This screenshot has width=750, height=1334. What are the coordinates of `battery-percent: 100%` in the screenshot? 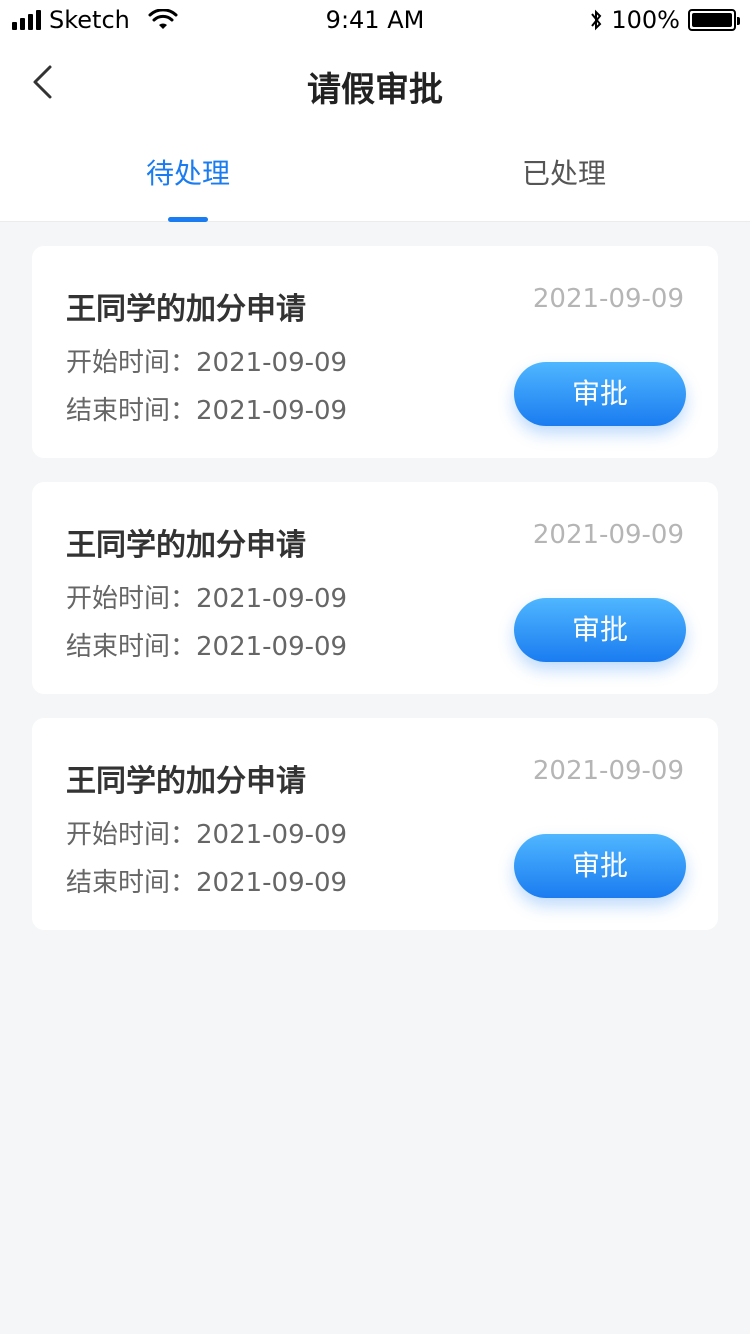 It's located at (645, 20).